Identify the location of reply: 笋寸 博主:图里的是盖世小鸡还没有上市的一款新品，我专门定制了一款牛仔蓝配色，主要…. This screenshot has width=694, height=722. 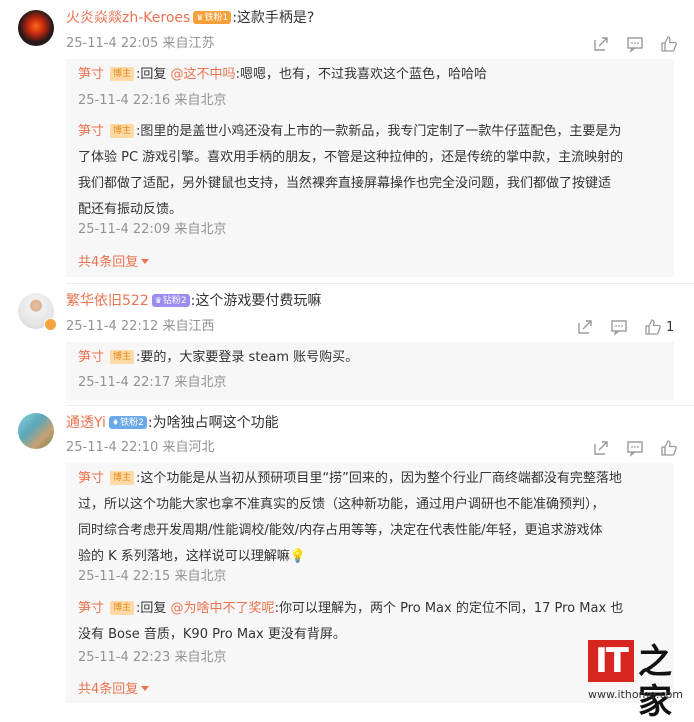
(351, 170).